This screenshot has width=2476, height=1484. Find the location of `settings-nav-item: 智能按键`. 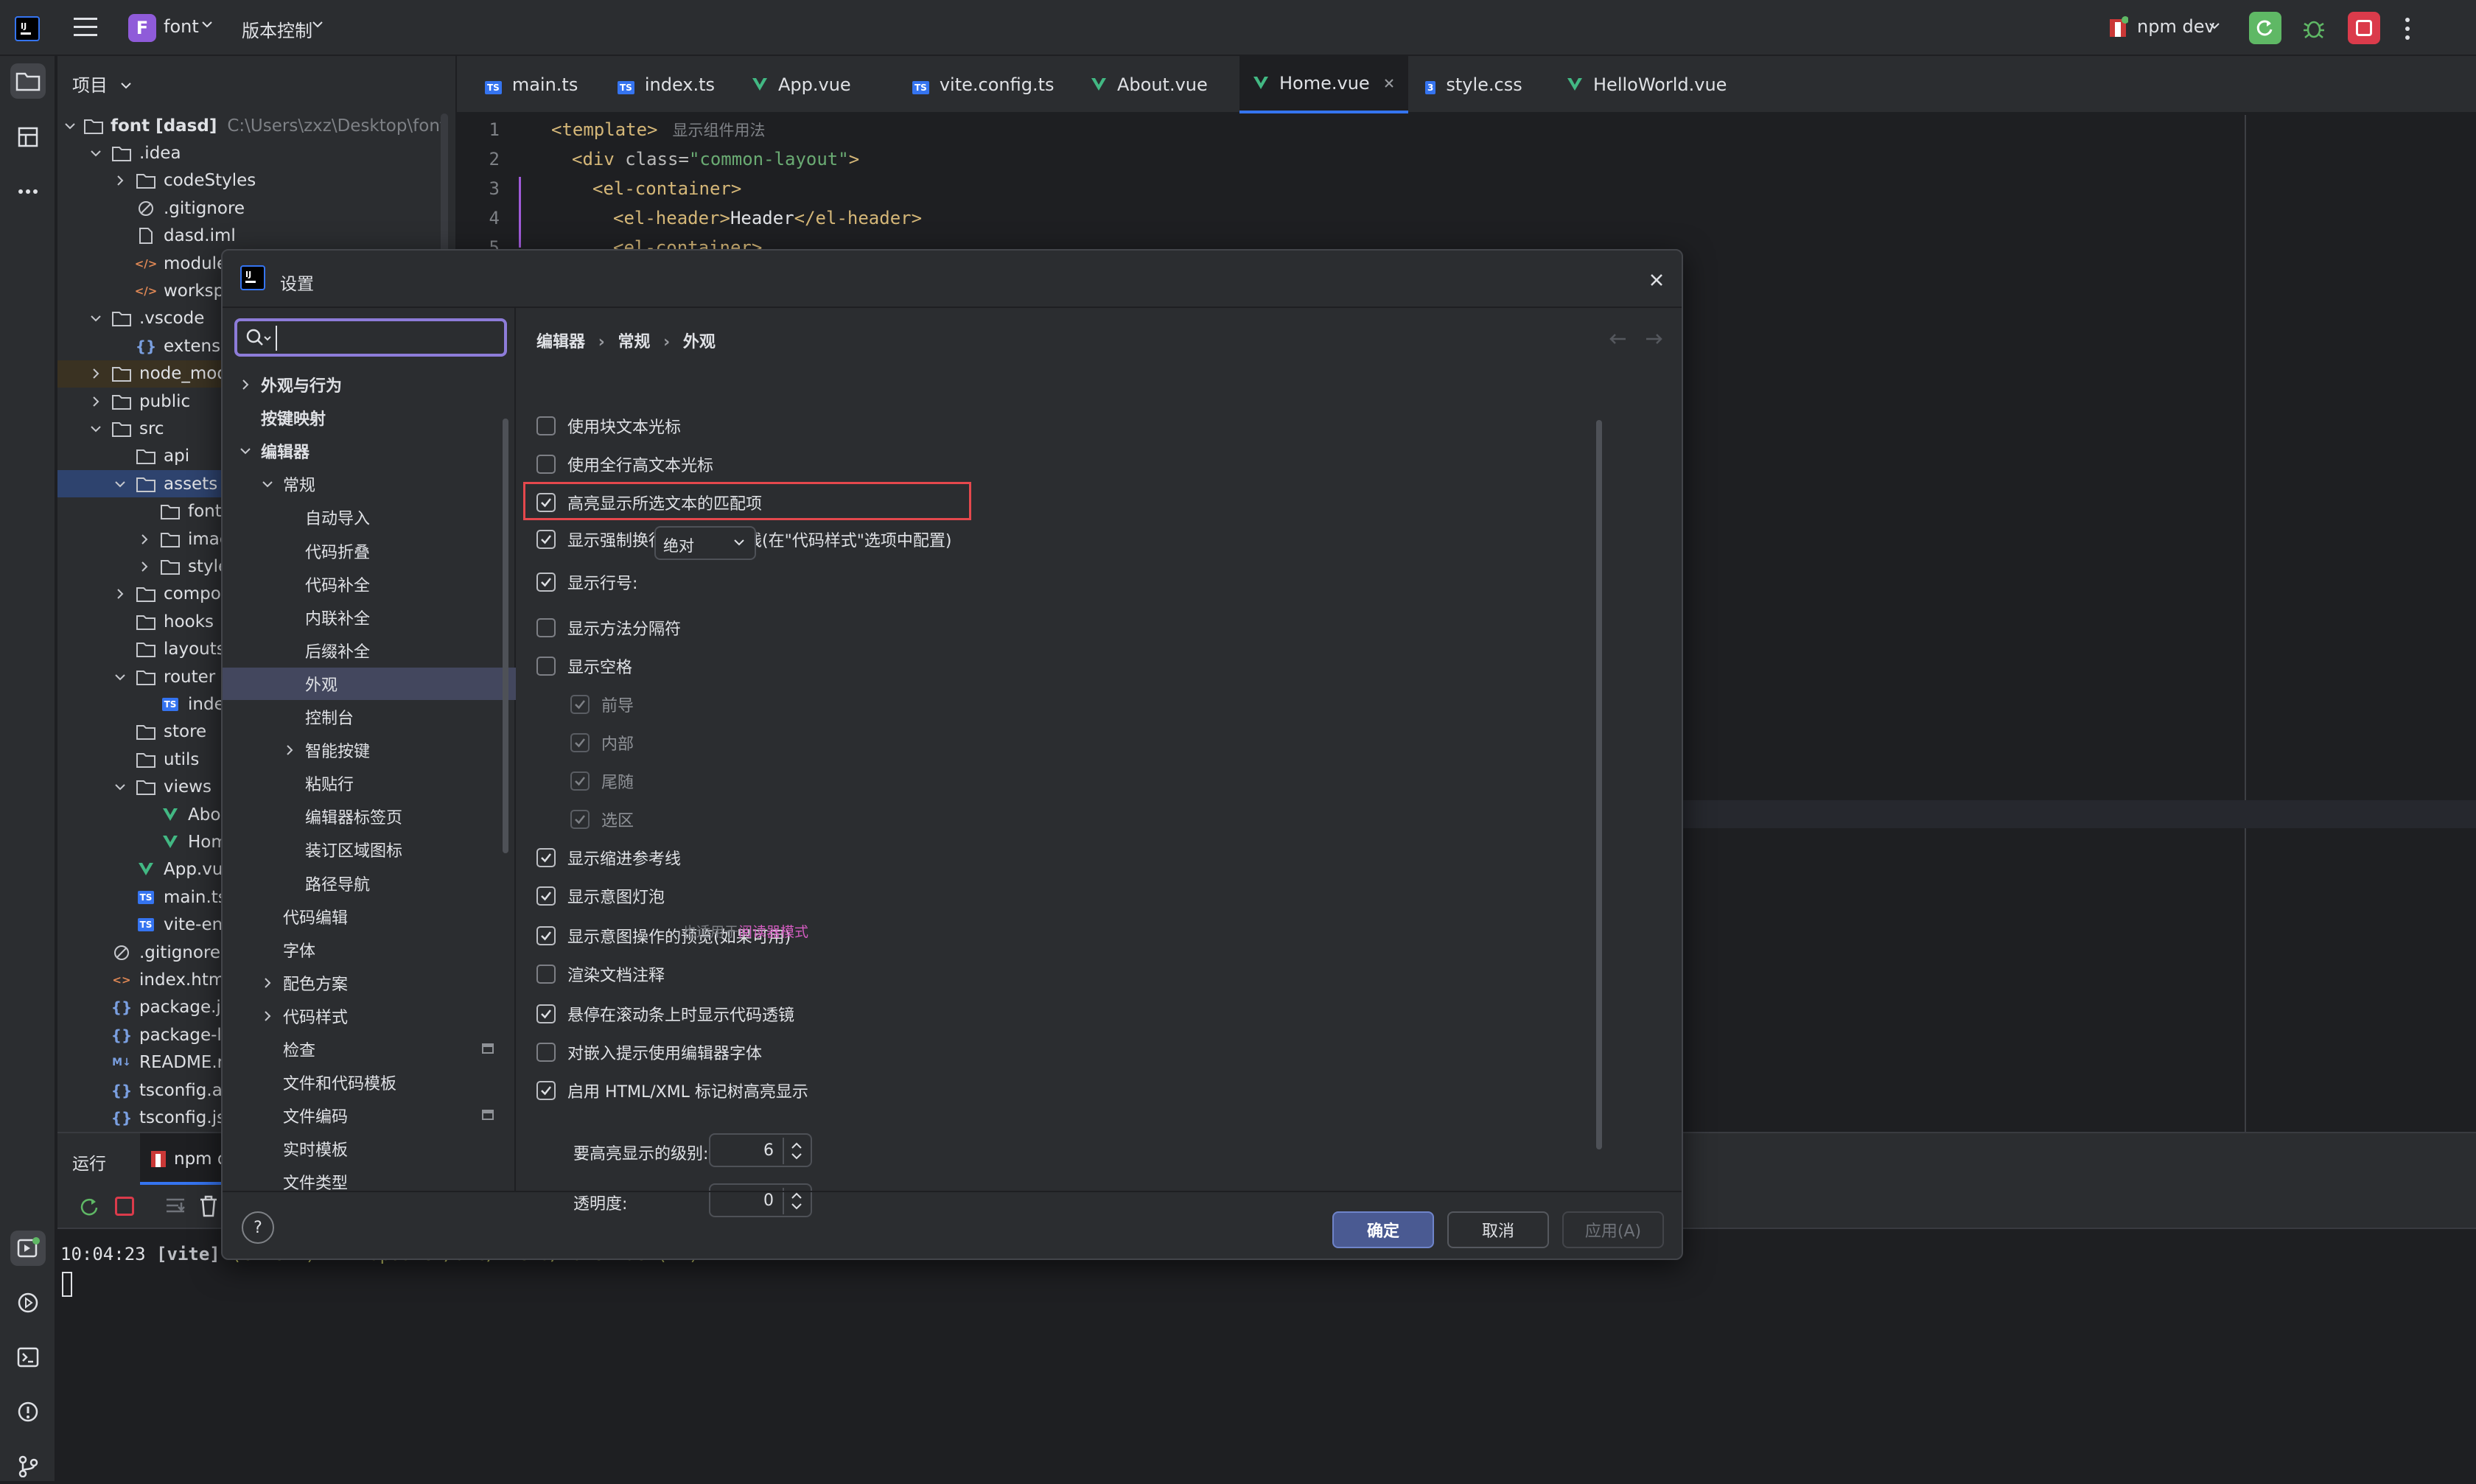

settings-nav-item: 智能按键 is located at coordinates (369, 750).